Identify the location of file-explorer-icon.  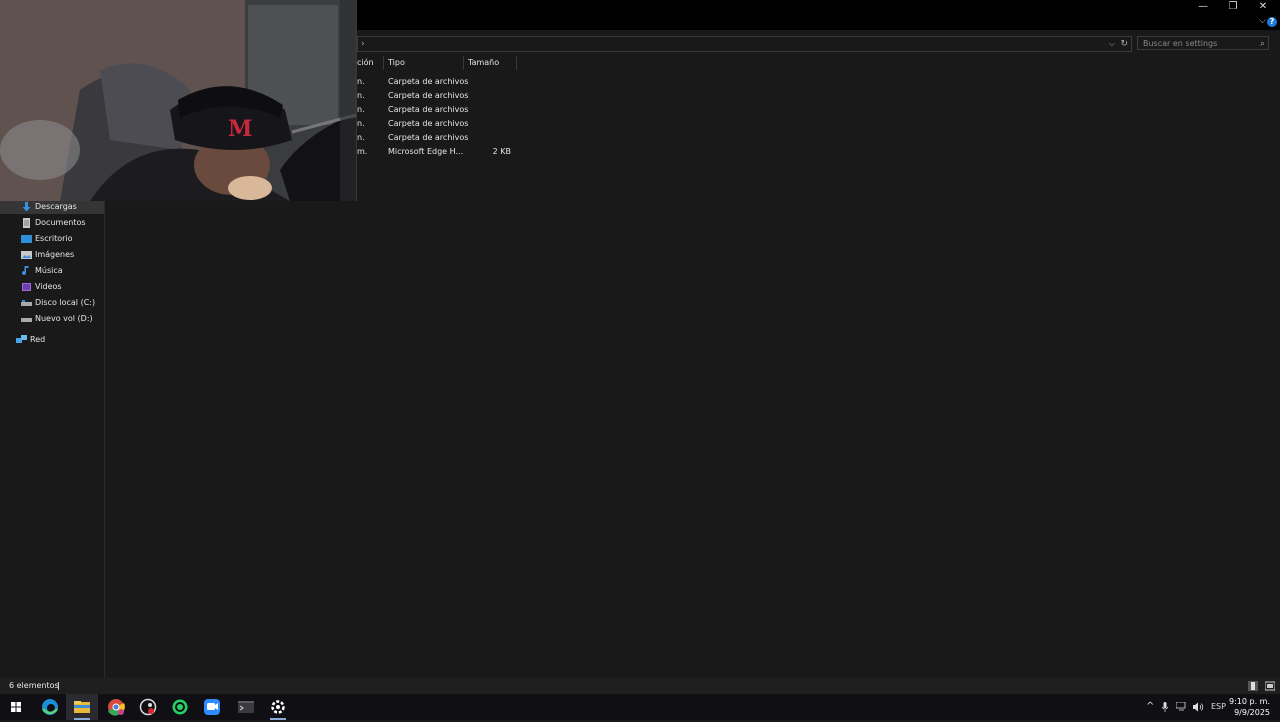
(82, 707).